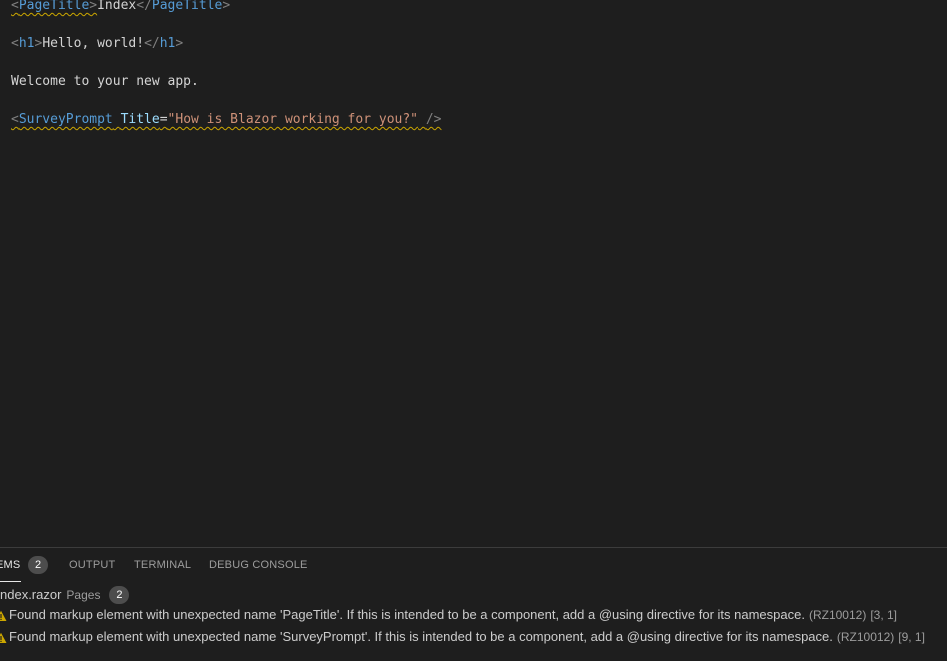 Image resolution: width=947 pixels, height=661 pixels. What do you see at coordinates (10, 565) in the screenshot?
I see `tab-problems: EMS` at bounding box center [10, 565].